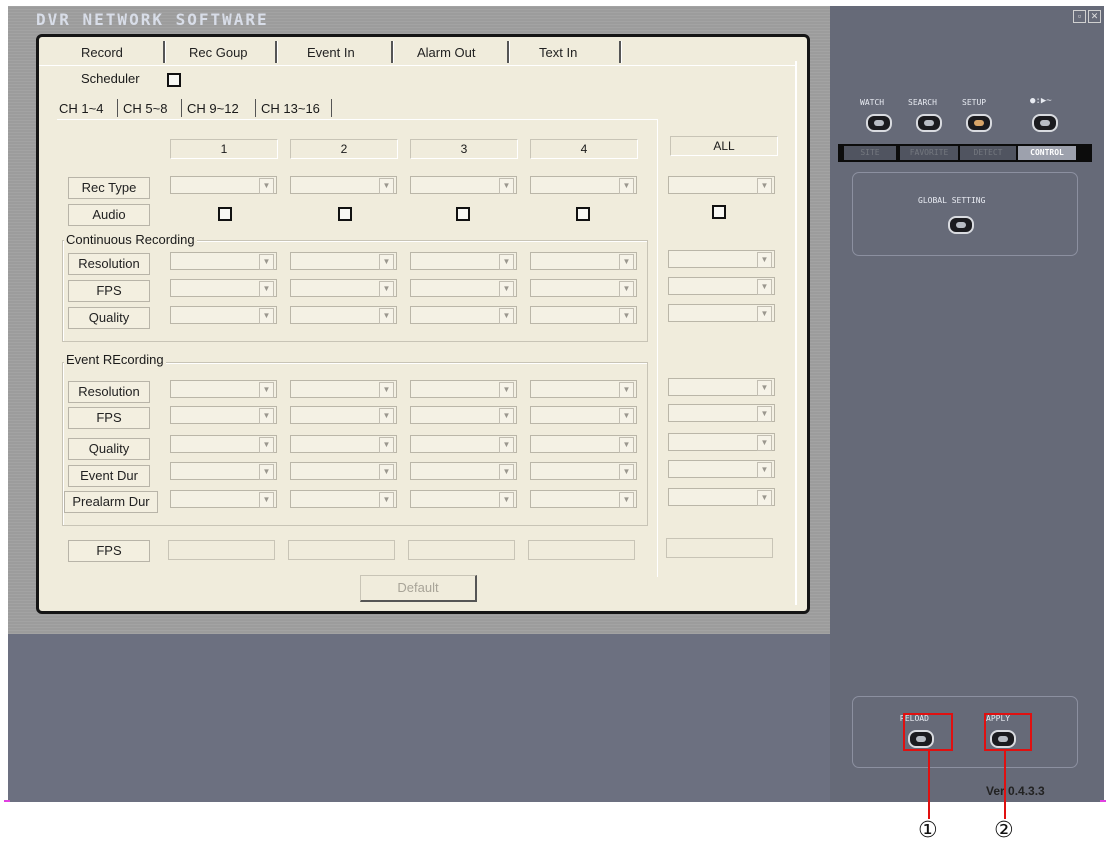 Image resolution: width=1109 pixels, height=848 pixels. What do you see at coordinates (223, 261) in the screenshot?
I see `resolution-select-1: ▼` at bounding box center [223, 261].